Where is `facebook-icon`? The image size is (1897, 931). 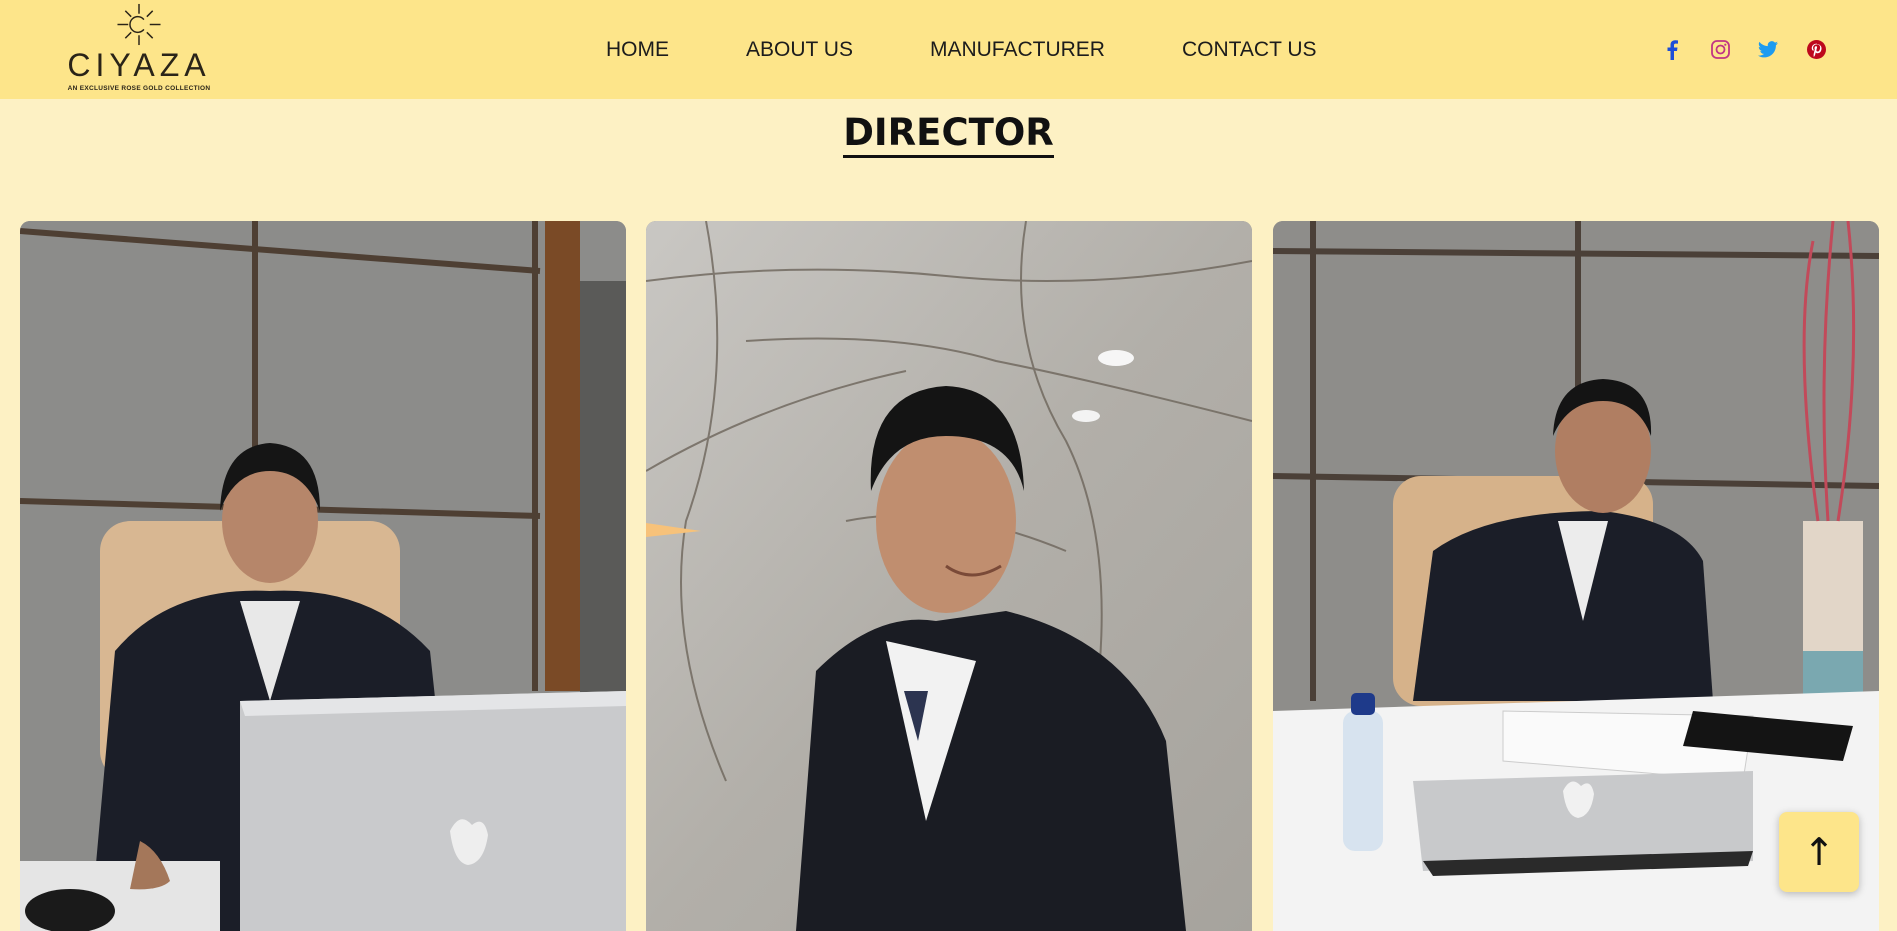 facebook-icon is located at coordinates (1672, 50).